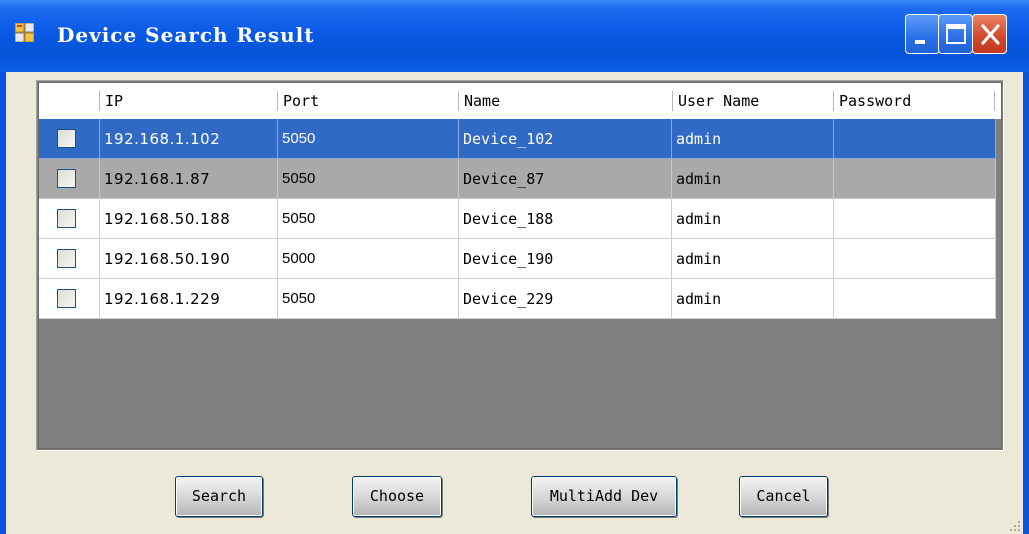 The height and width of the screenshot is (534, 1029). I want to click on maximize-icon, so click(956, 34).